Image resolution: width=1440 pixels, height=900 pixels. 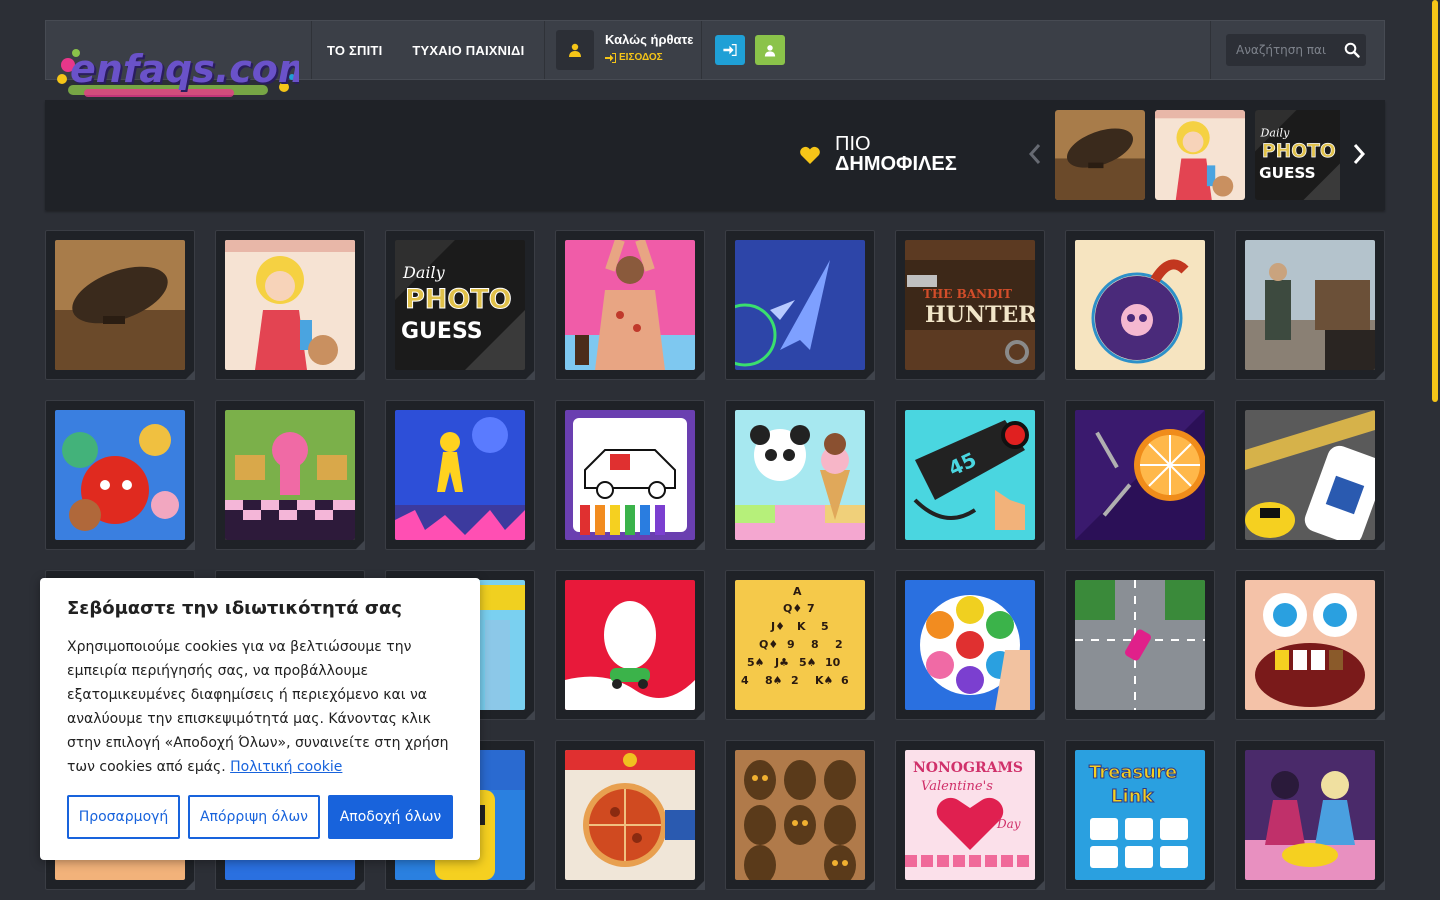 What do you see at coordinates (1278, 50) in the screenshot?
I see `search-input` at bounding box center [1278, 50].